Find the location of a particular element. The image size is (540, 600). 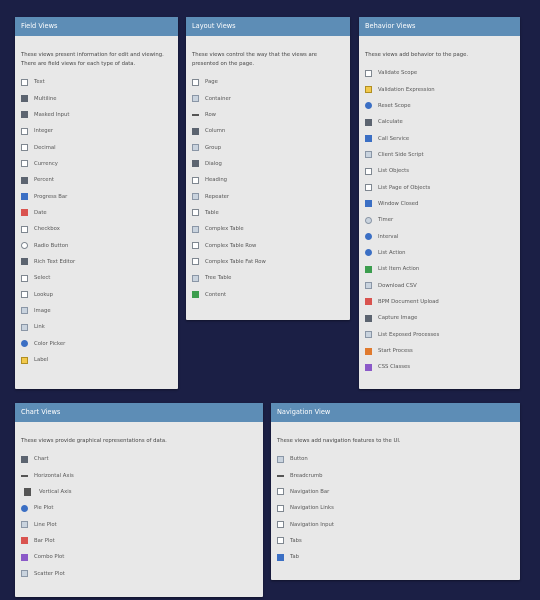

list-item: Row is located at coordinates (268, 115).